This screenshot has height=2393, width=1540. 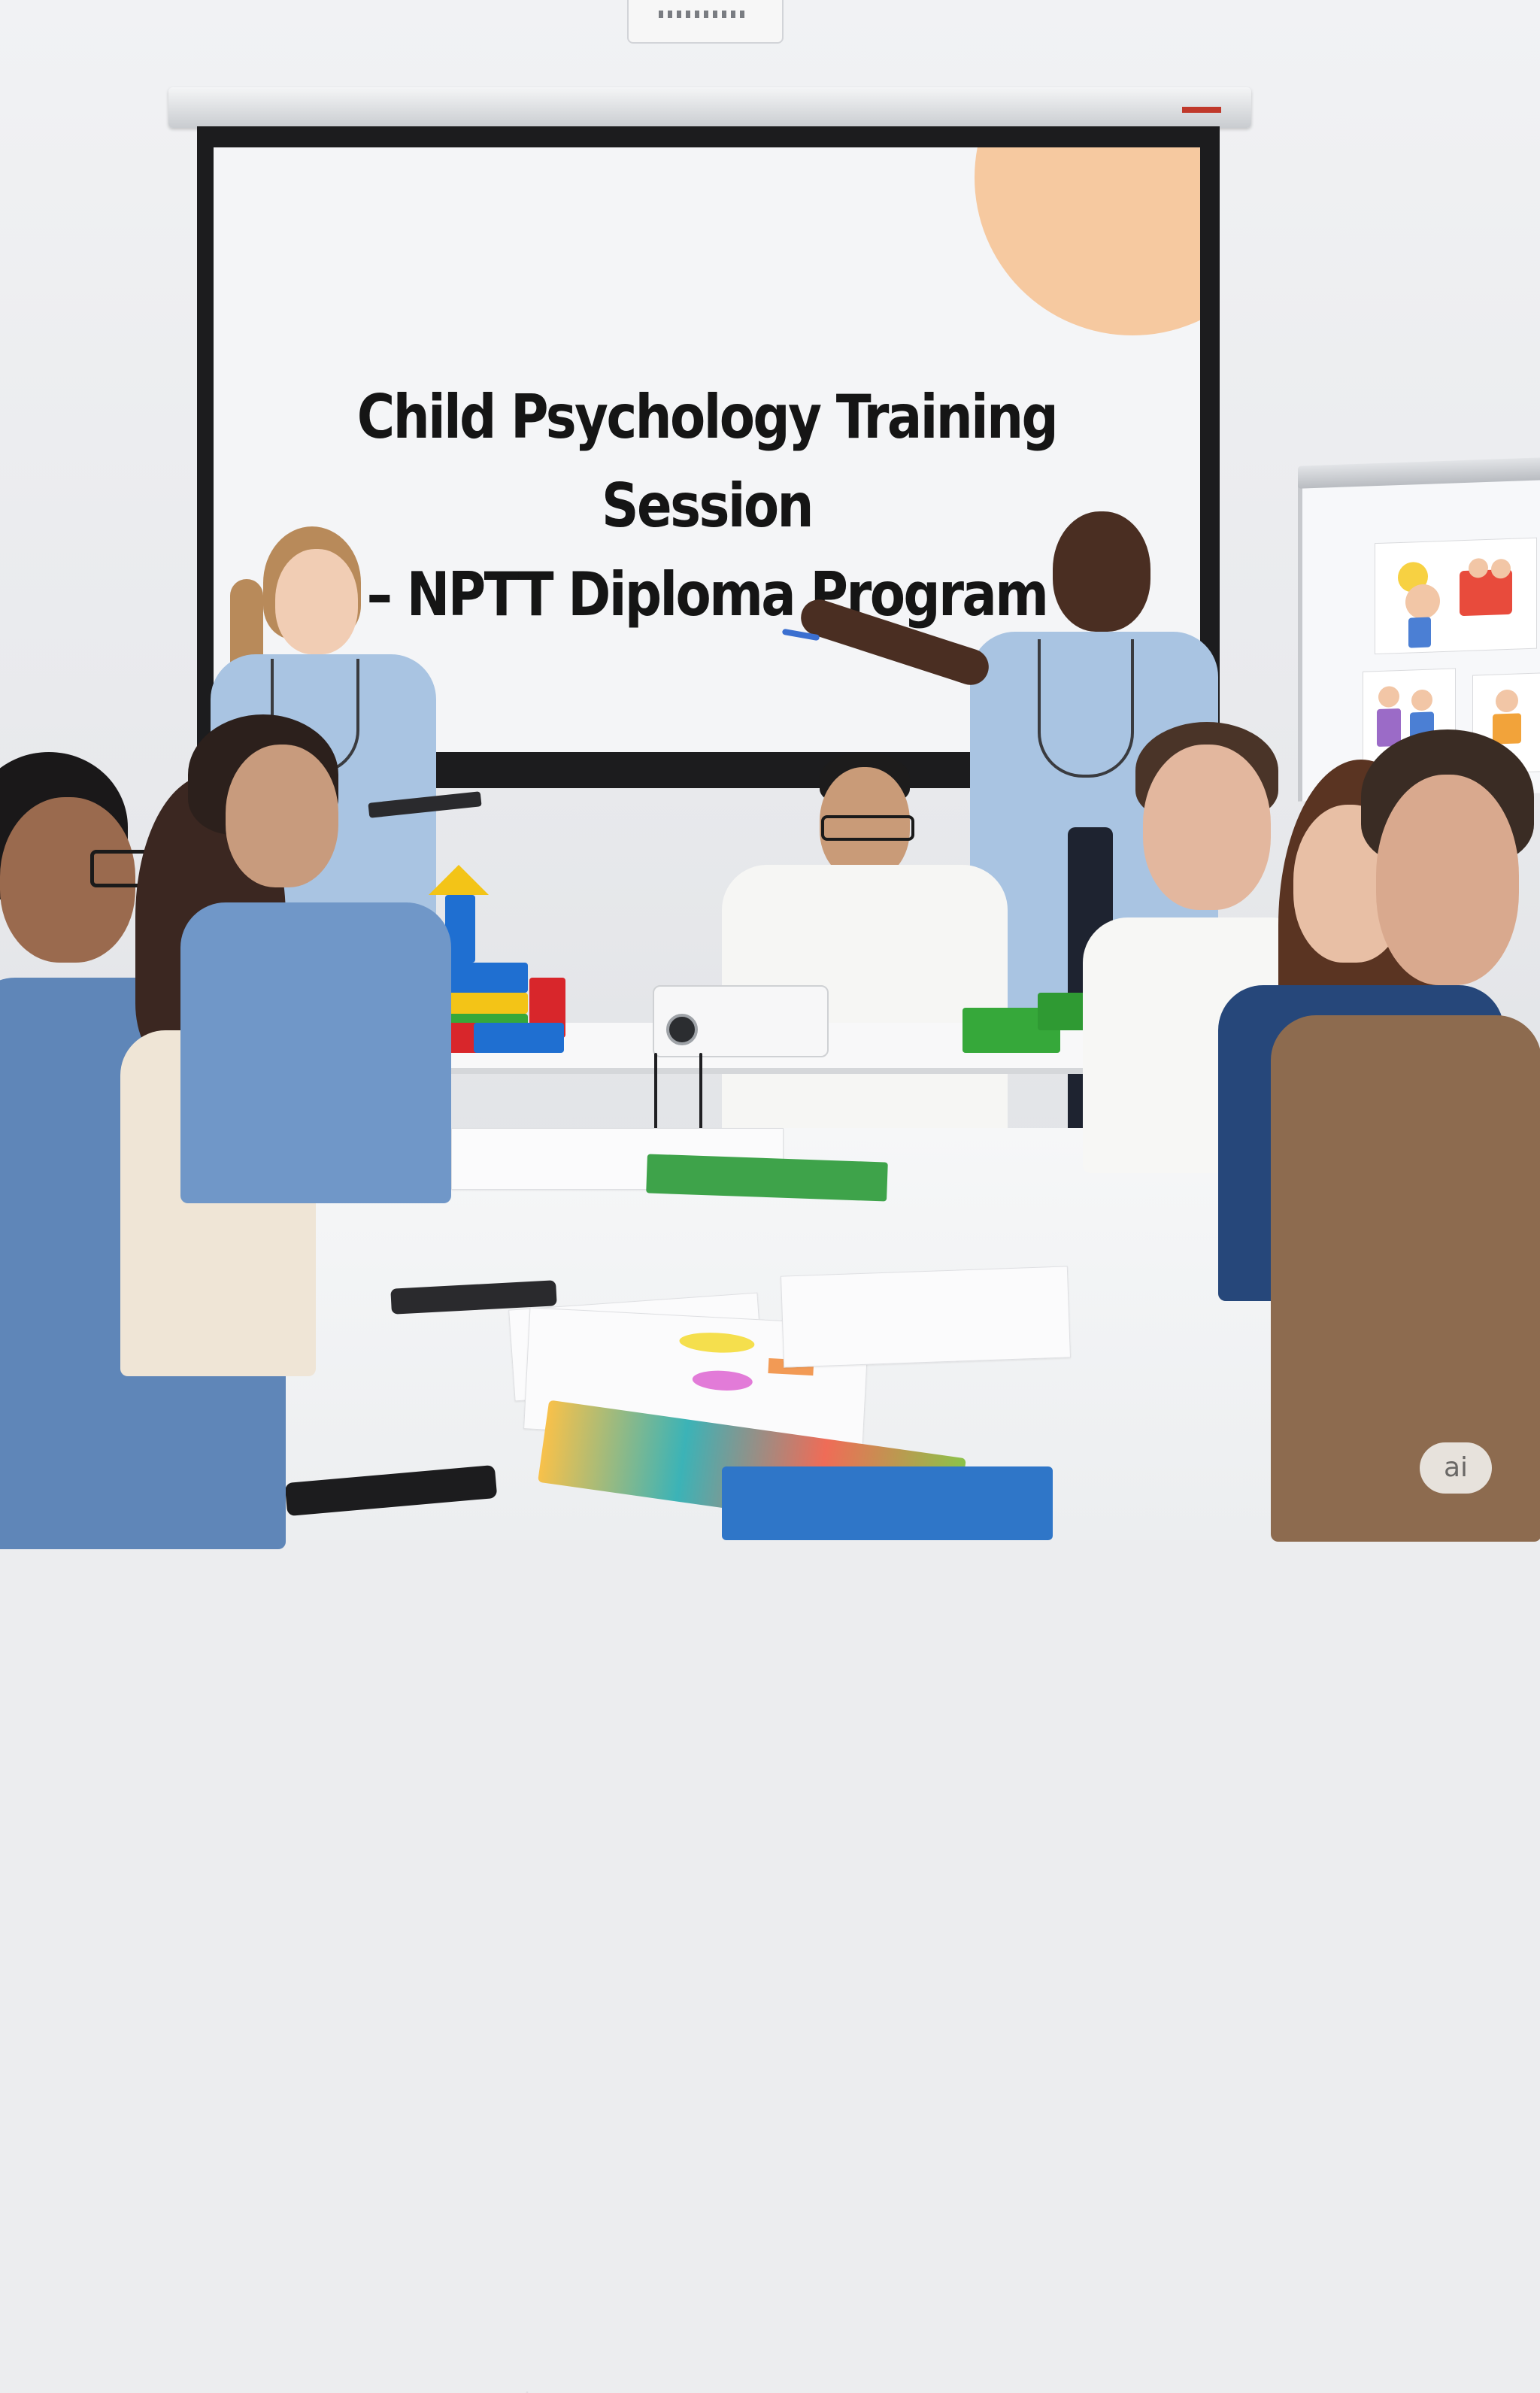 What do you see at coordinates (1456, 596) in the screenshot?
I see `child-drawing-family` at bounding box center [1456, 596].